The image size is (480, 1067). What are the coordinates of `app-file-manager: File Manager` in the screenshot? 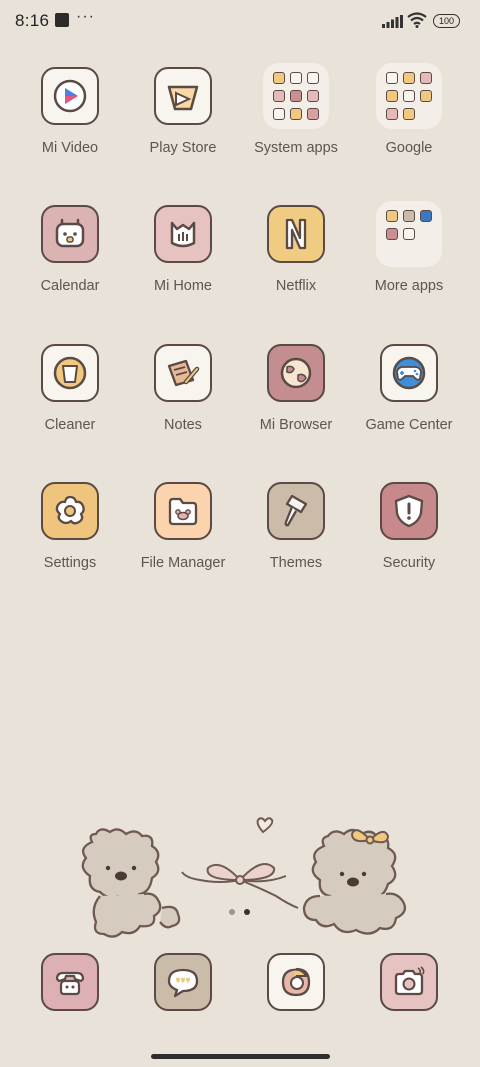 It's located at (183, 526).